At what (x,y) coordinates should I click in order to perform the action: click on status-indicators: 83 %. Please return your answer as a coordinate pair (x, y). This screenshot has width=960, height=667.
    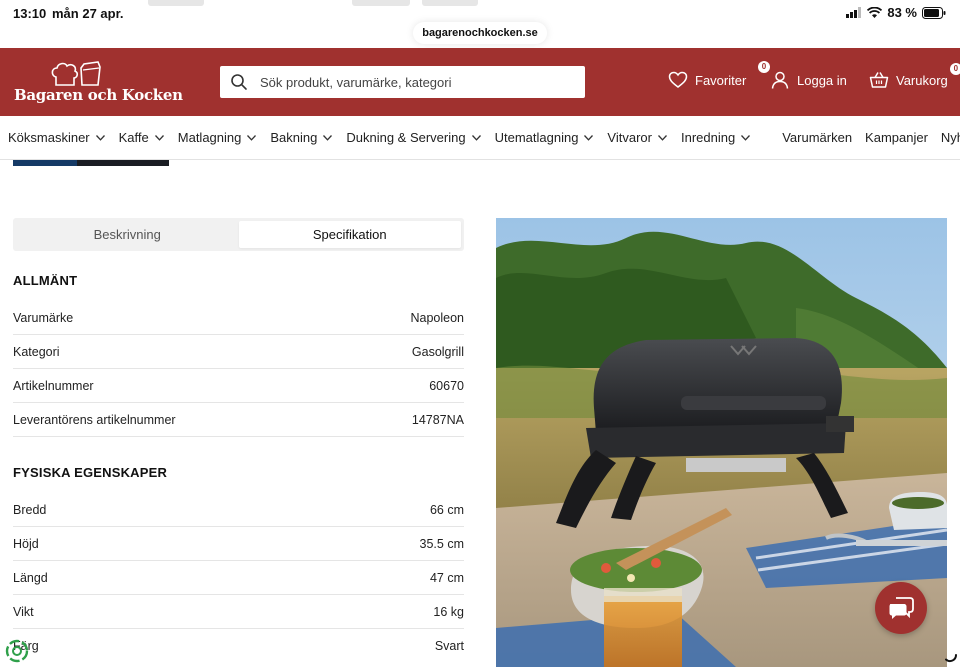
    Looking at the image, I should click on (896, 12).